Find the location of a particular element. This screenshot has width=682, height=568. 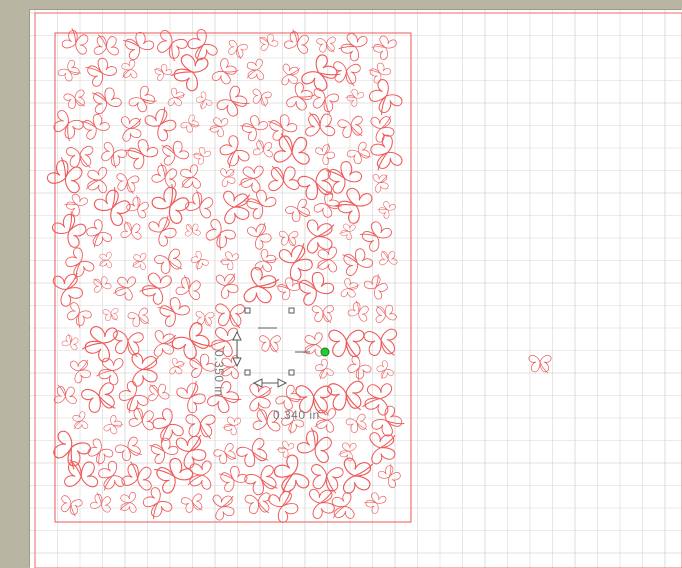

width-readout: 0.340 in is located at coordinates (296, 415).